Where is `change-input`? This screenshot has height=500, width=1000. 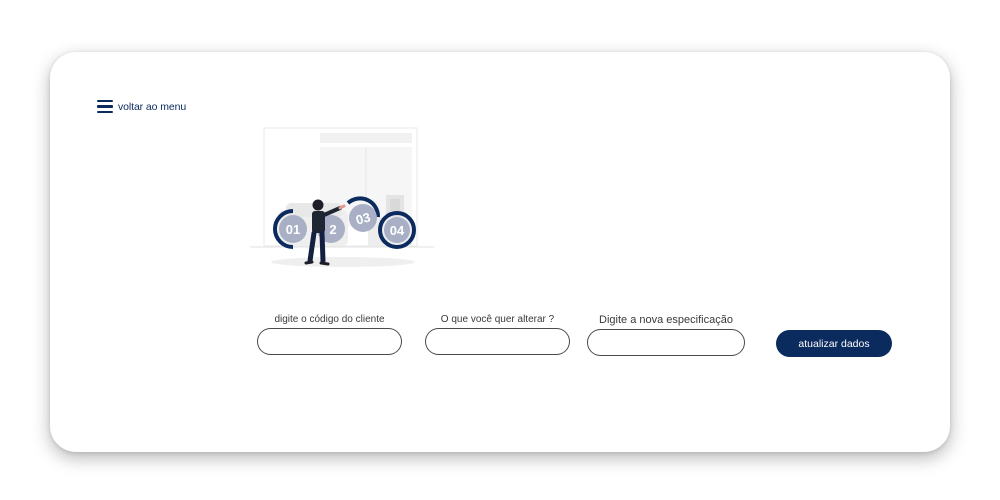
change-input is located at coordinates (497, 341).